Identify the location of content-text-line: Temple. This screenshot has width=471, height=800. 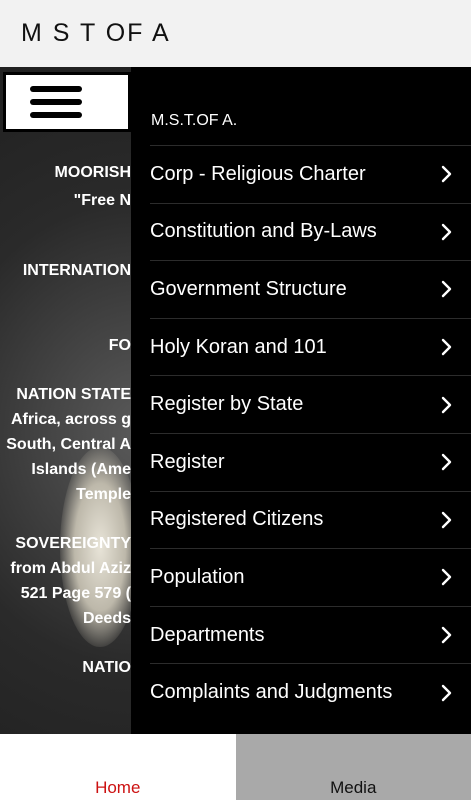
(103, 494).